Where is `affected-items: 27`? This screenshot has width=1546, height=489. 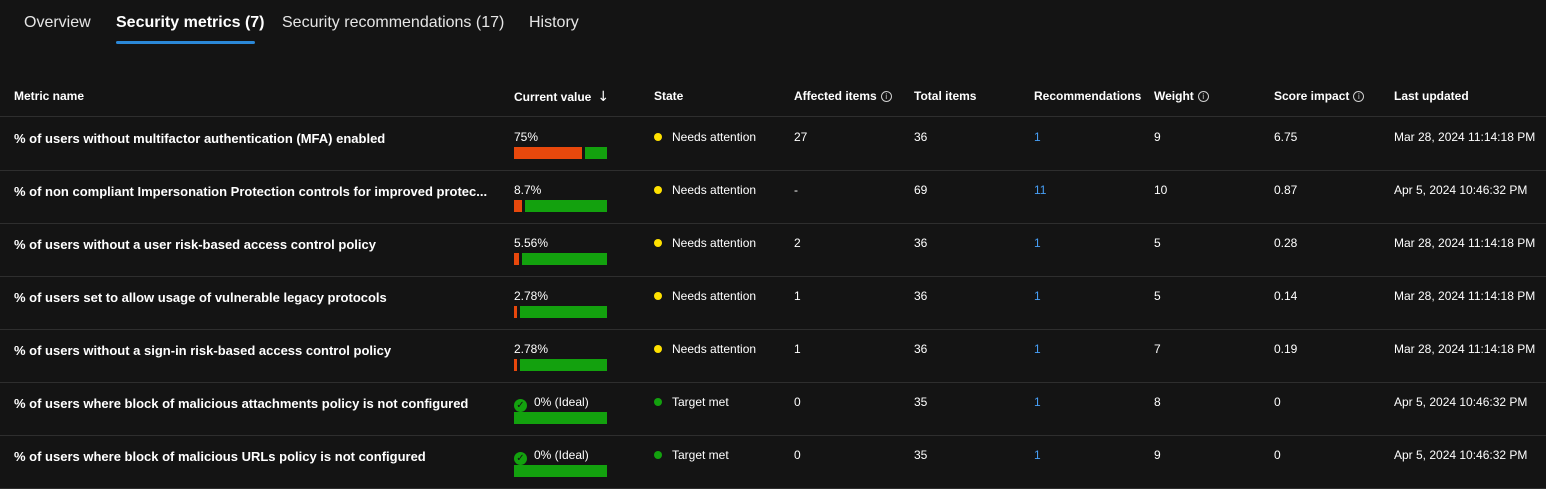
affected-items: 27 is located at coordinates (801, 137).